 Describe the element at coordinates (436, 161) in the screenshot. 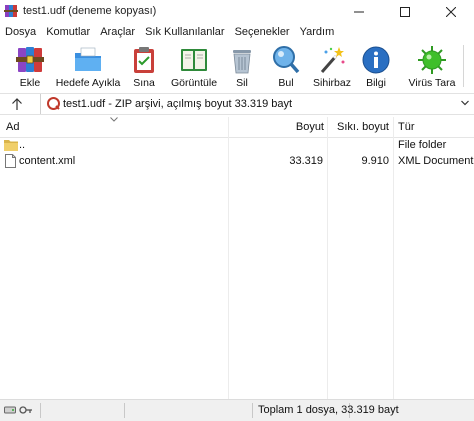

I see `file-type: XML Document` at that location.